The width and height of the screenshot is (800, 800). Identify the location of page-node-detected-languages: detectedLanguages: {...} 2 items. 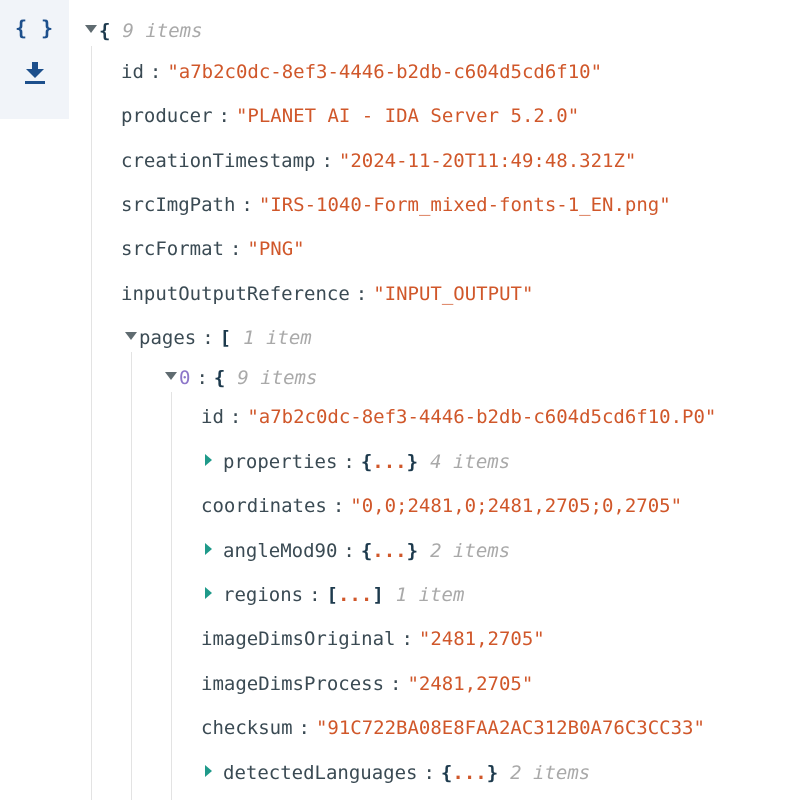
(397, 773).